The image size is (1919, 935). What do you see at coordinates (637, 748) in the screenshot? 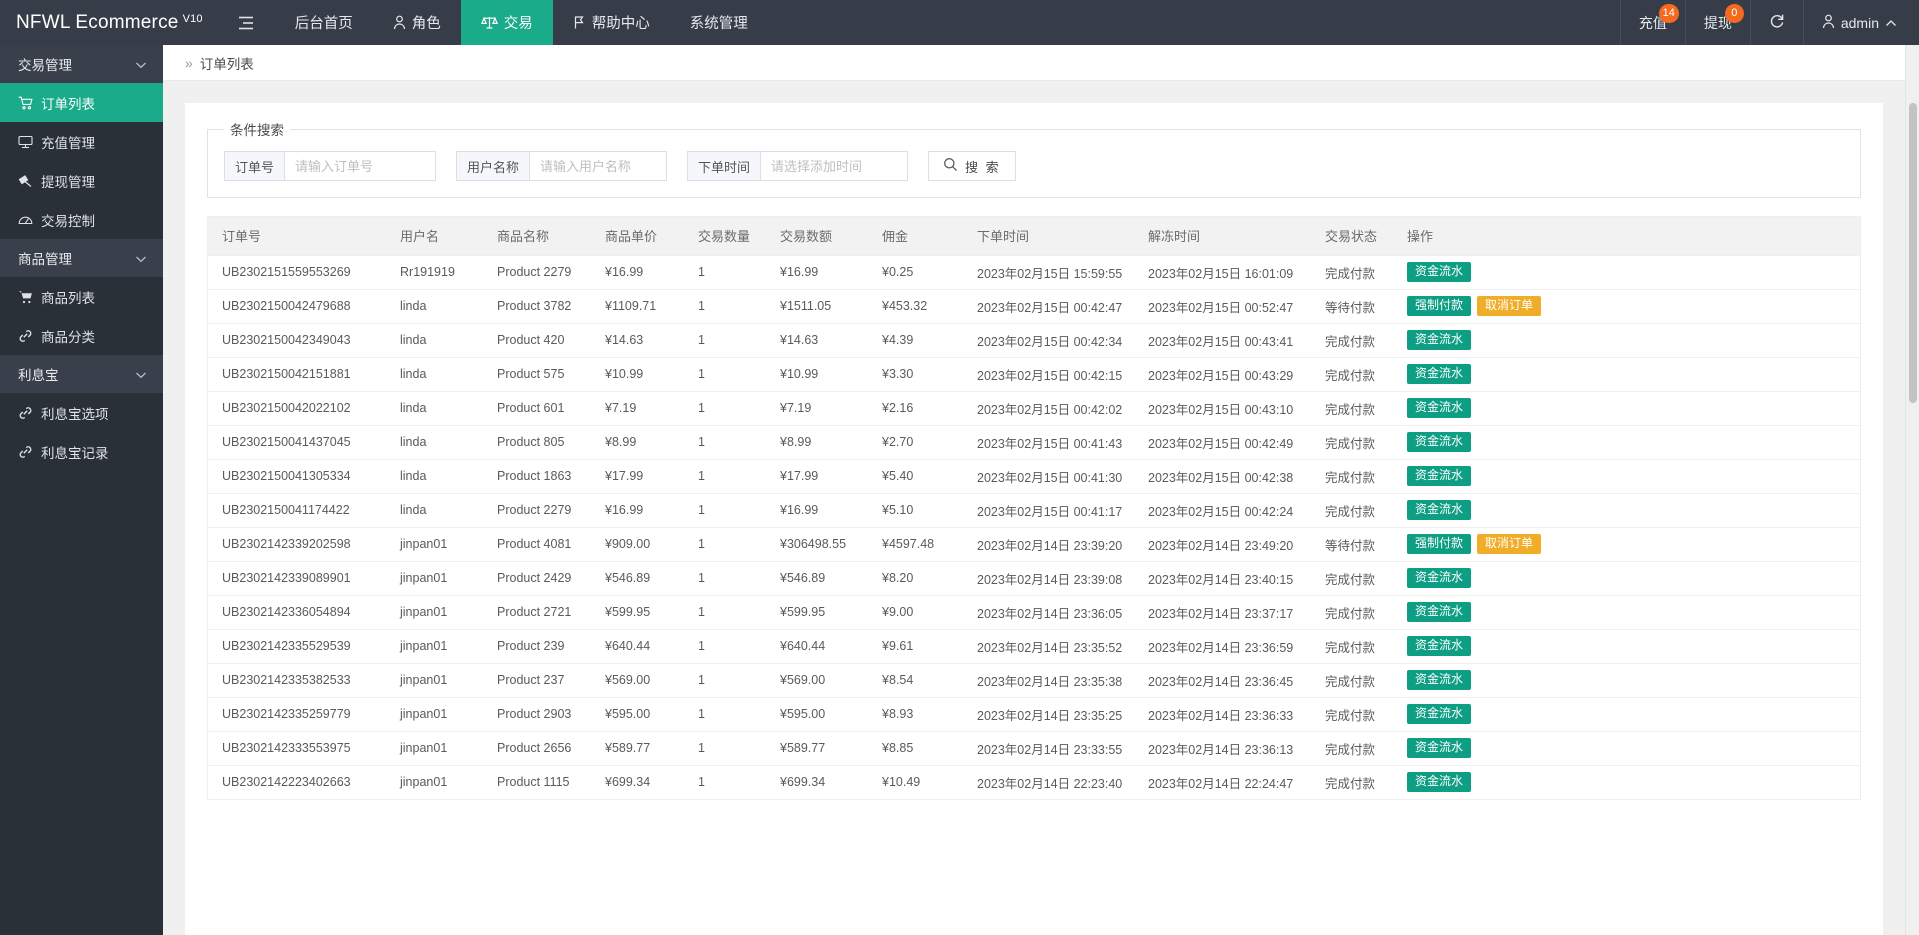
I see `cell-unit-price: ¥589.77` at bounding box center [637, 748].